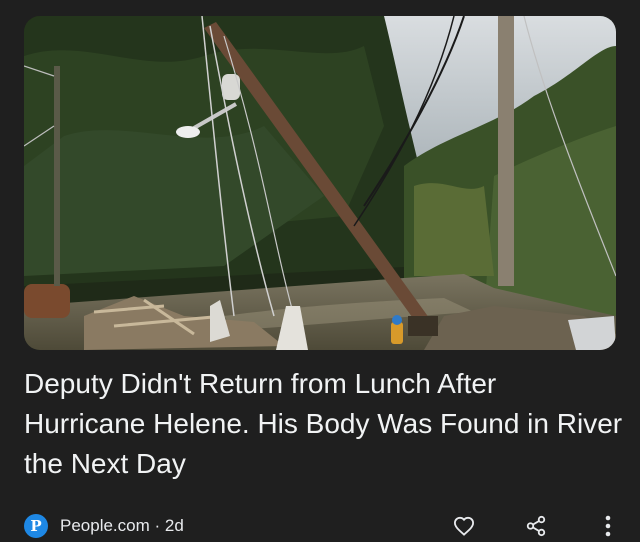 Image resolution: width=640 pixels, height=542 pixels. Describe the element at coordinates (36, 526) in the screenshot. I see `people-logo-icon: P` at that location.